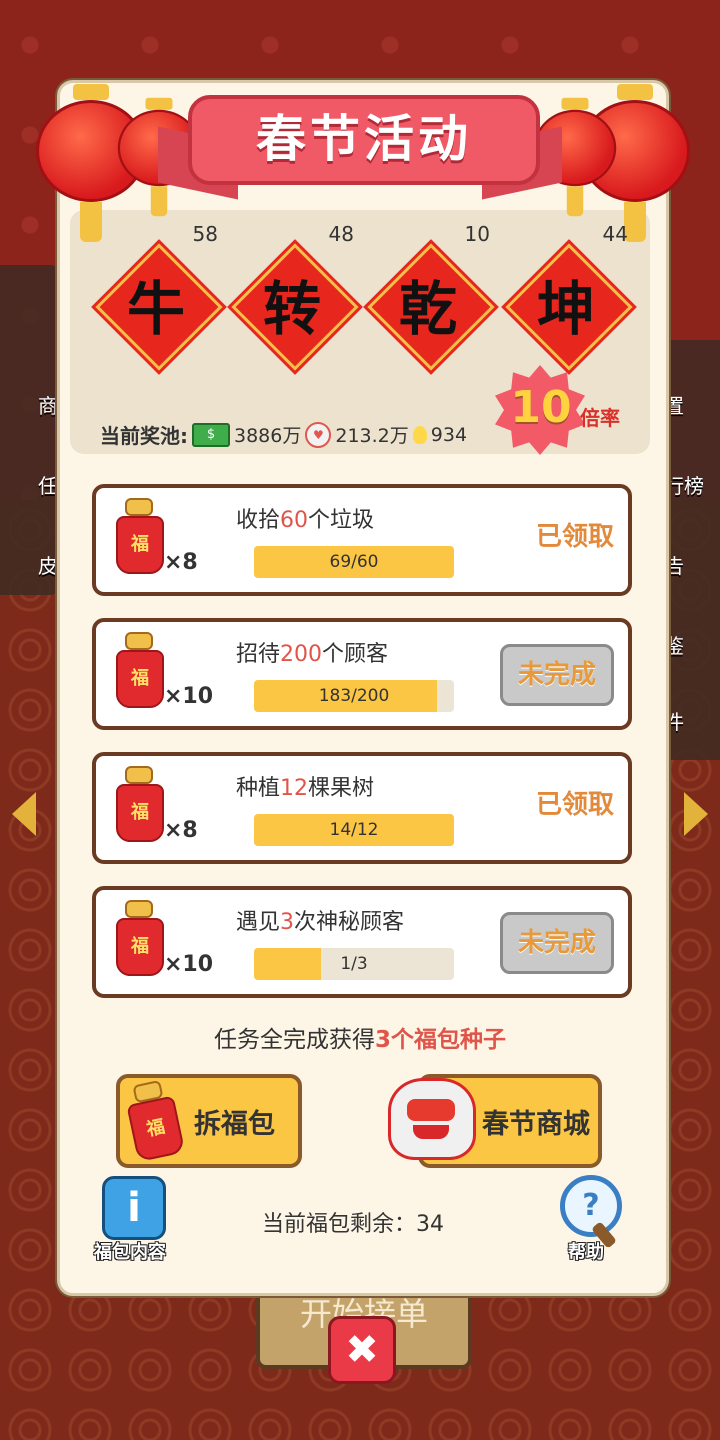 This screenshot has width=720, height=1440. What do you see at coordinates (354, 830) in the screenshot?
I see `task-progress-bar: 14/12` at bounding box center [354, 830].